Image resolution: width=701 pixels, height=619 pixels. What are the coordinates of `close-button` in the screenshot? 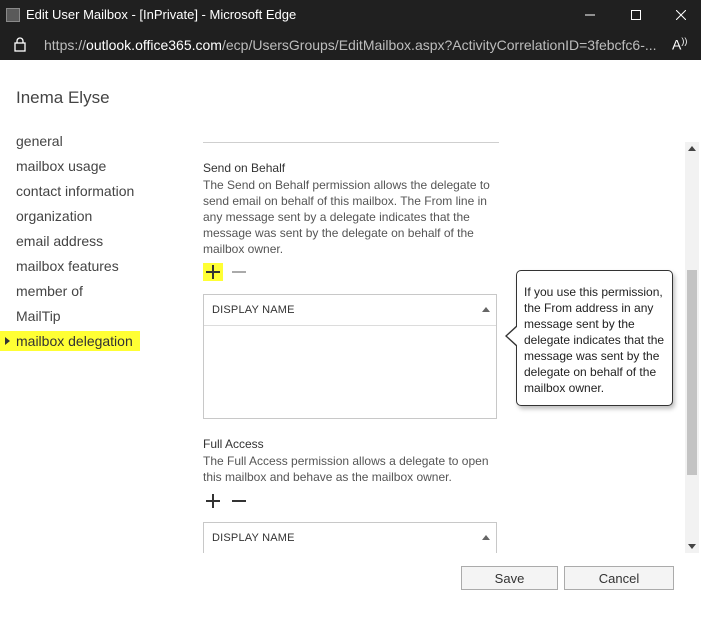 It's located at (681, 15).